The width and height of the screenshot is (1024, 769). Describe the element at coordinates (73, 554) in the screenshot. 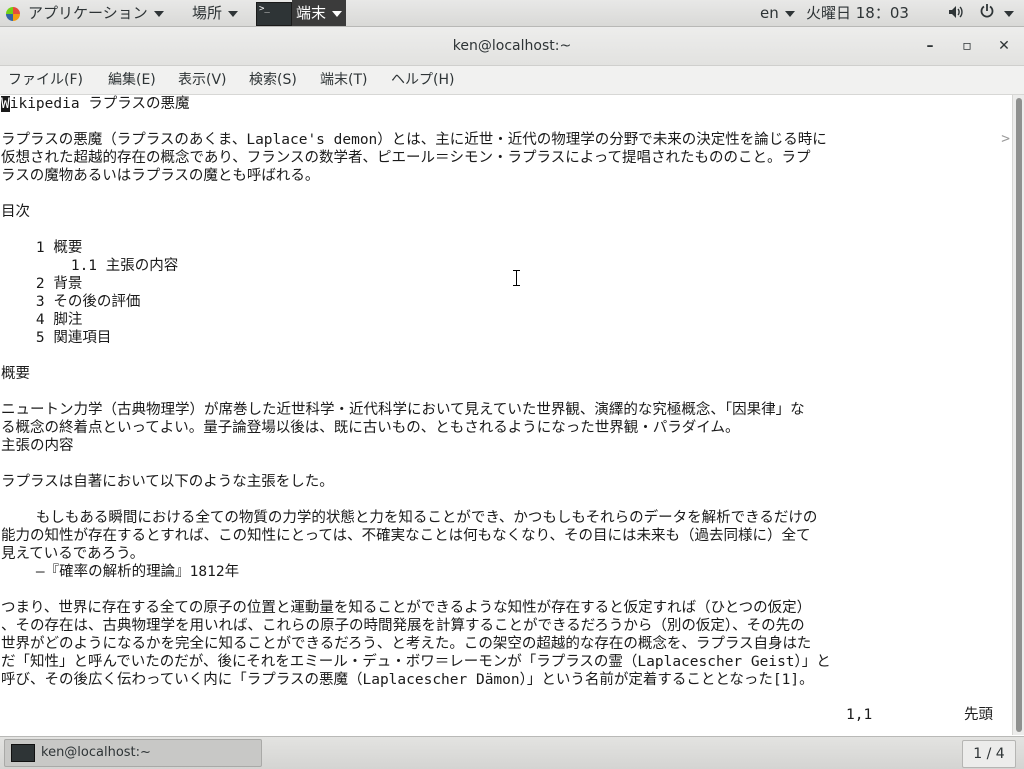

I see `terminal-line: 見えているであろう。` at that location.